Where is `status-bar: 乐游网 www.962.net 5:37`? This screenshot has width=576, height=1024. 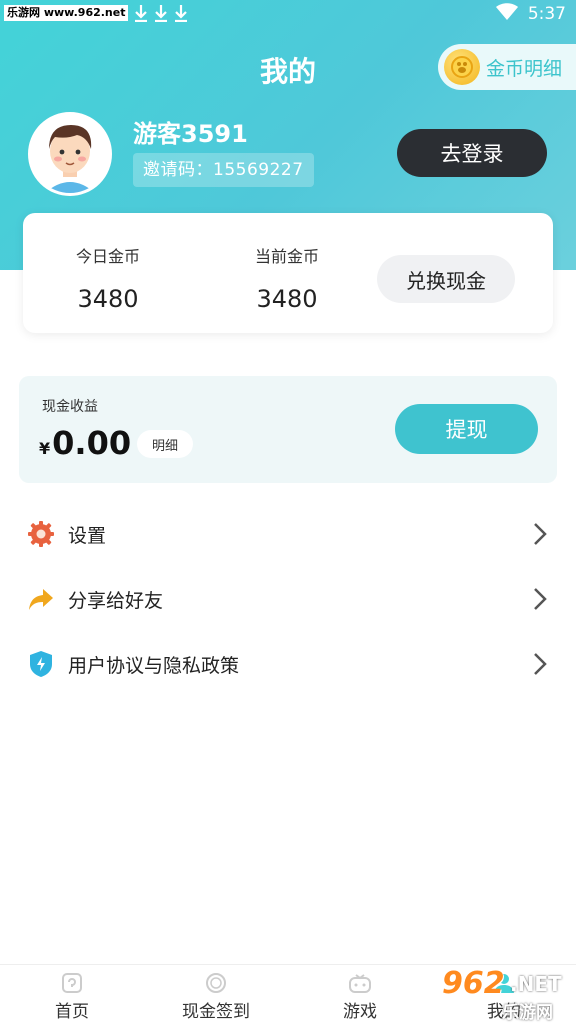
status-bar: 乐游网 www.962.net 5:37 is located at coordinates (288, 15).